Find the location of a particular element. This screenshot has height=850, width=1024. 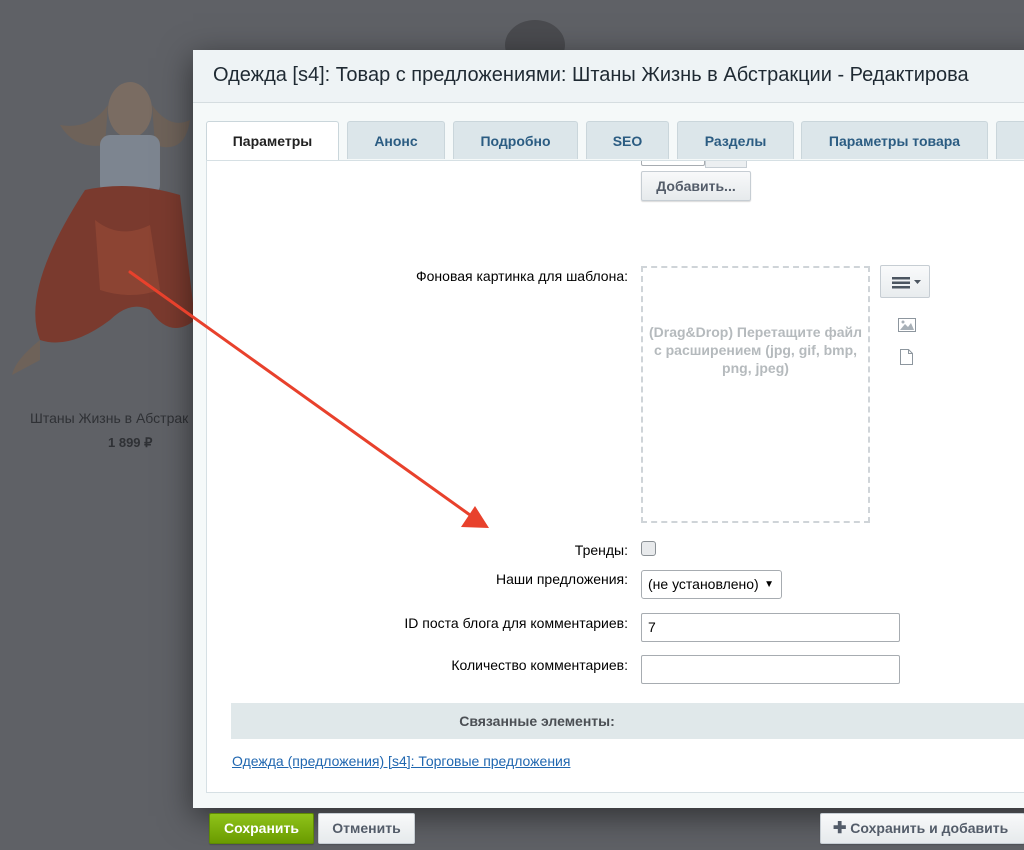

plus-icon: ✚ is located at coordinates (840, 828).